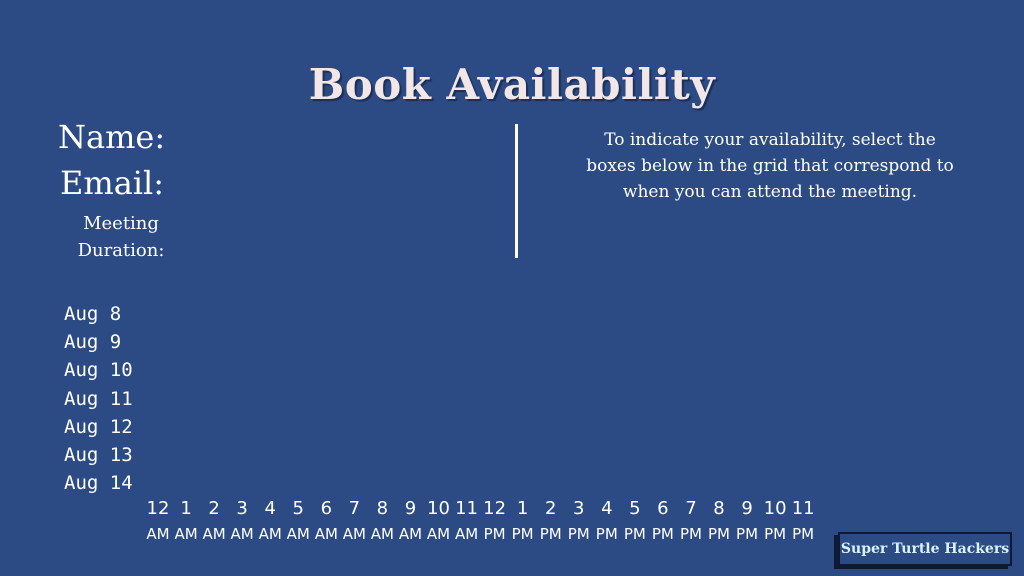 The image size is (1024, 576). What do you see at coordinates (112, 183) in the screenshot?
I see `email-label: Email:` at bounding box center [112, 183].